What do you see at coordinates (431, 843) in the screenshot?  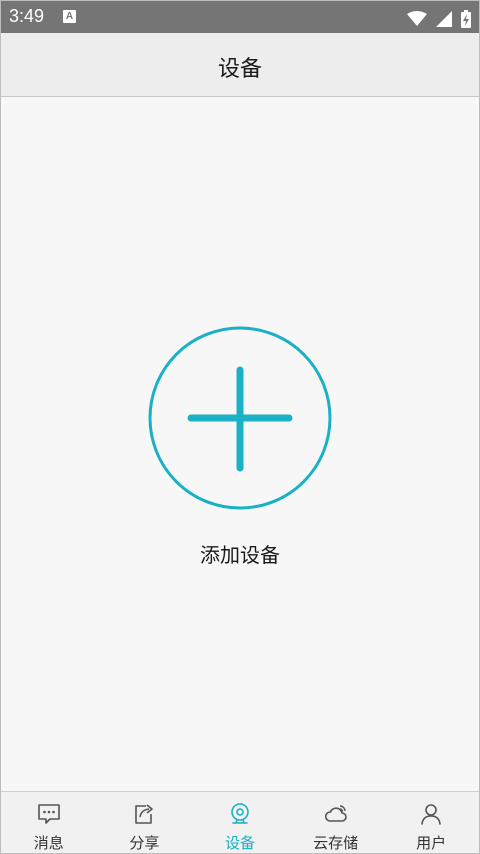 I see `tab-label: 用户` at bounding box center [431, 843].